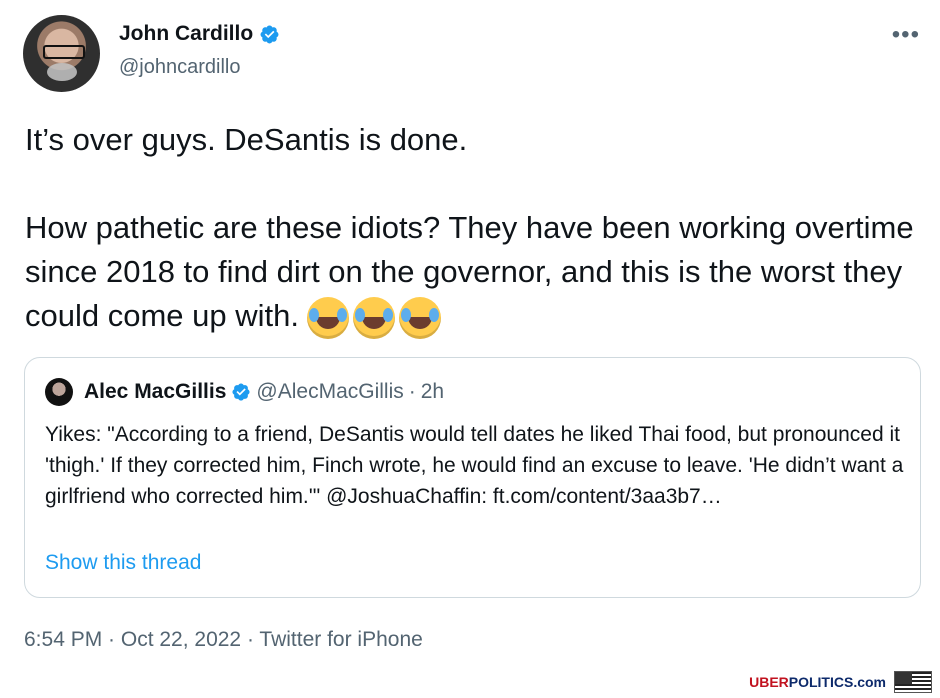 The height and width of the screenshot is (698, 940). I want to click on us-flag-icon, so click(913, 682).